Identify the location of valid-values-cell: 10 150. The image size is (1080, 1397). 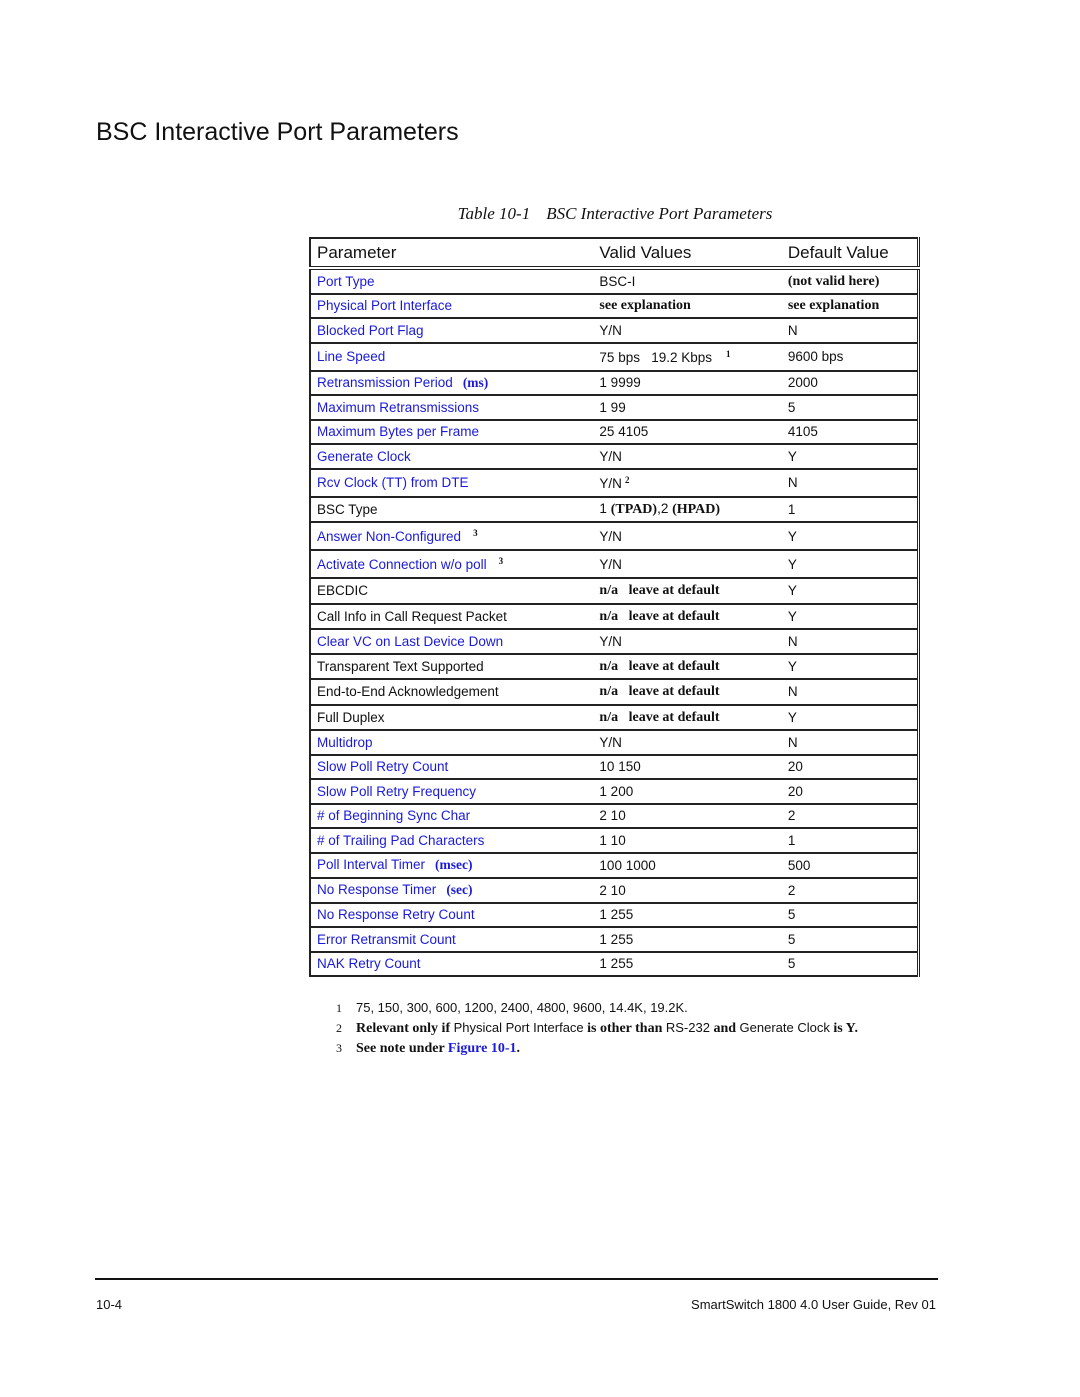
(687, 767).